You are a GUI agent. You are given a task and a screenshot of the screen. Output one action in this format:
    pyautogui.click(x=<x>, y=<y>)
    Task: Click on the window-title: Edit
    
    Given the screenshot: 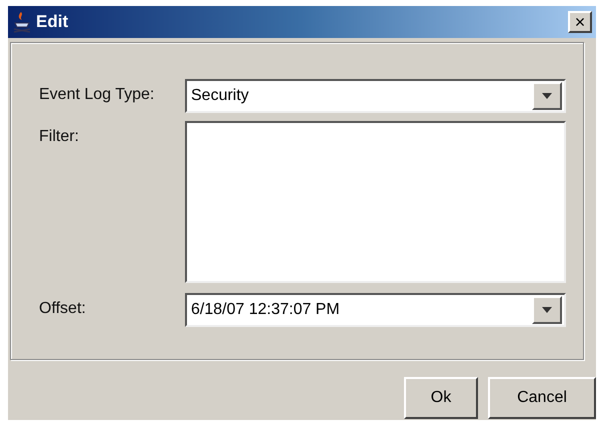 What is the action you would take?
    pyautogui.click(x=53, y=22)
    